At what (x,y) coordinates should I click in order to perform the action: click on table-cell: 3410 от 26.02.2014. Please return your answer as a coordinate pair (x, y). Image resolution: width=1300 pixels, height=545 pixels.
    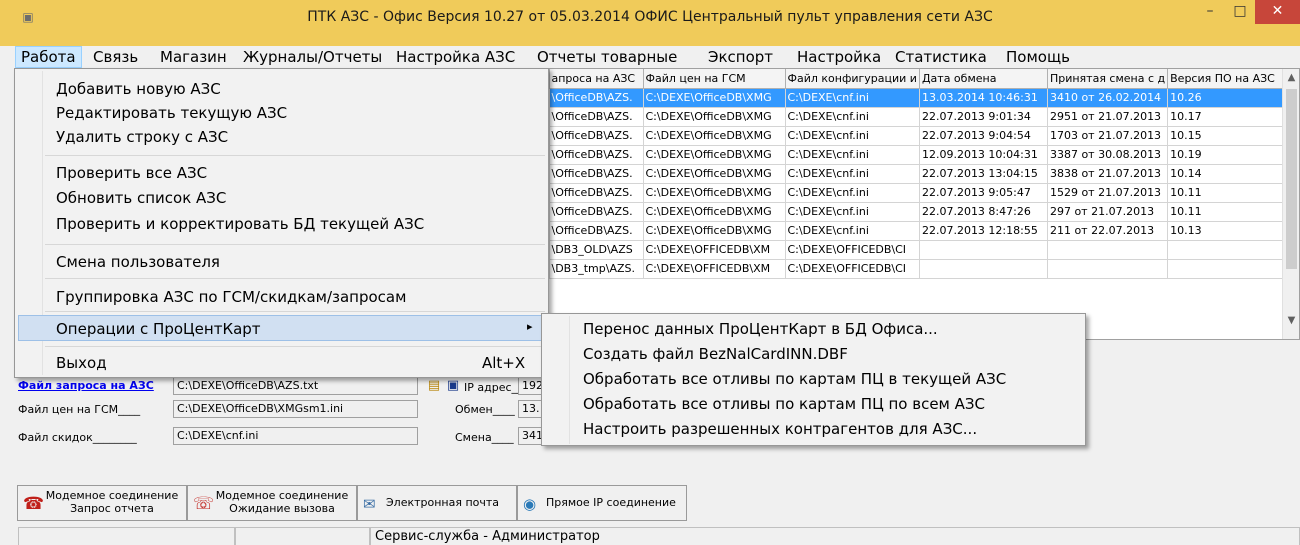
    Looking at the image, I should click on (1108, 98).